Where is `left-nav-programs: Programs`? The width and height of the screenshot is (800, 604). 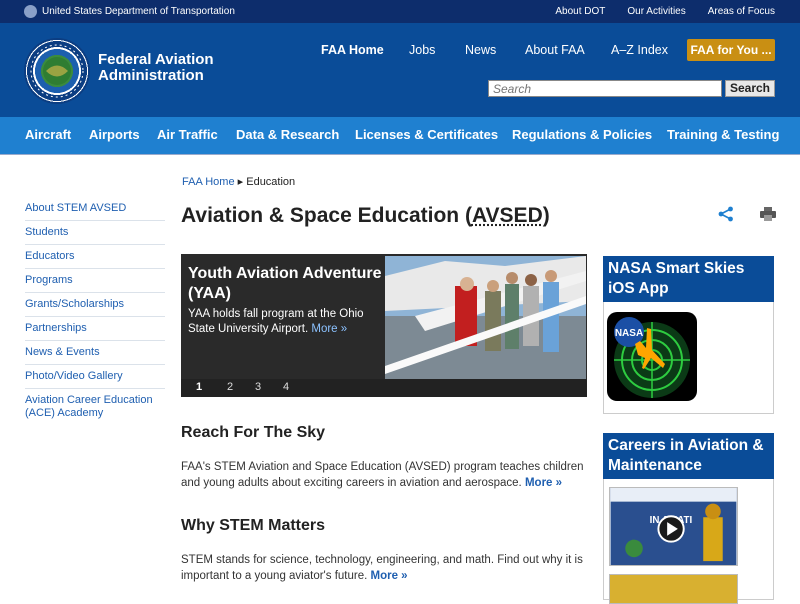 left-nav-programs: Programs is located at coordinates (95, 281).